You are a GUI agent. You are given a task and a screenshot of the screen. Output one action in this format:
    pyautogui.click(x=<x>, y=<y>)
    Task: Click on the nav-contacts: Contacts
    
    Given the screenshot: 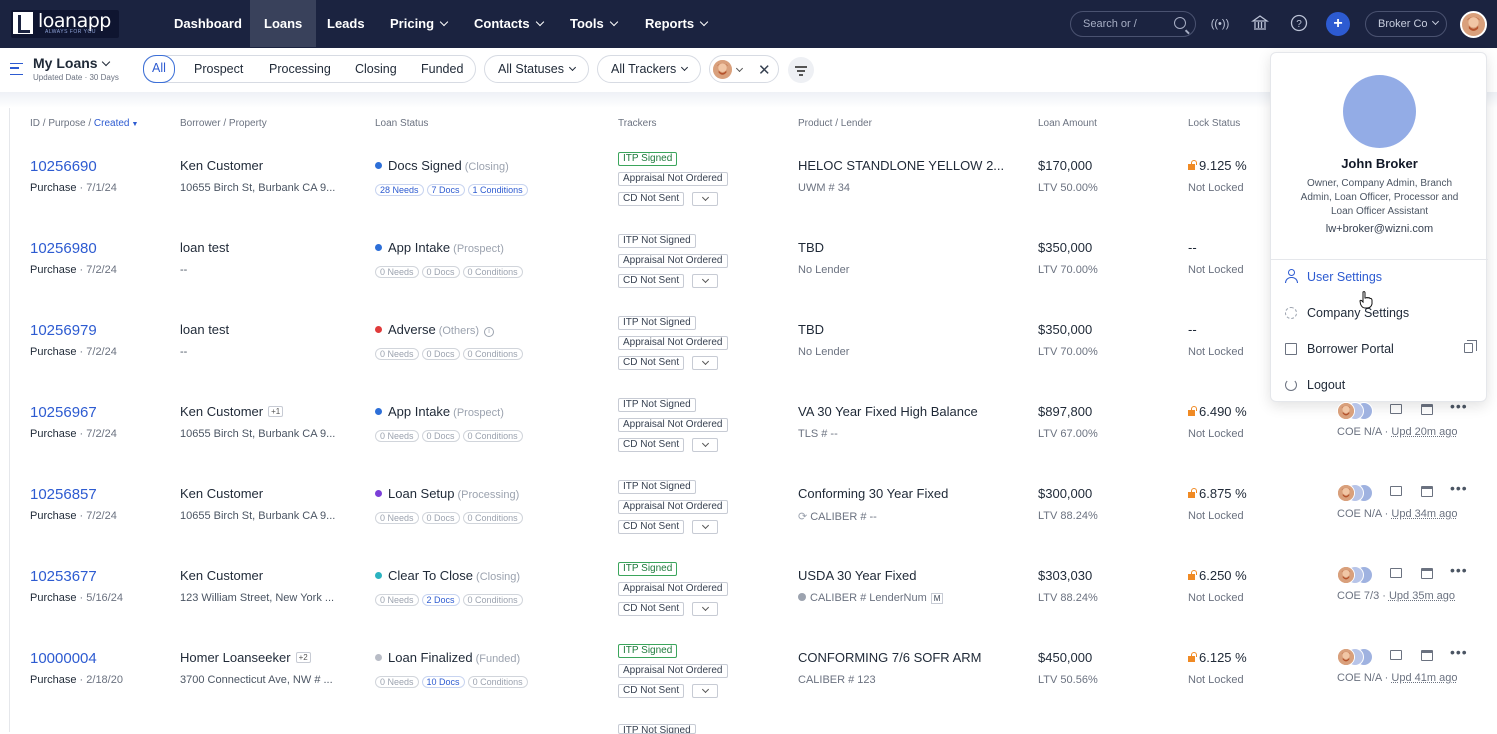 What is the action you would take?
    pyautogui.click(x=508, y=23)
    